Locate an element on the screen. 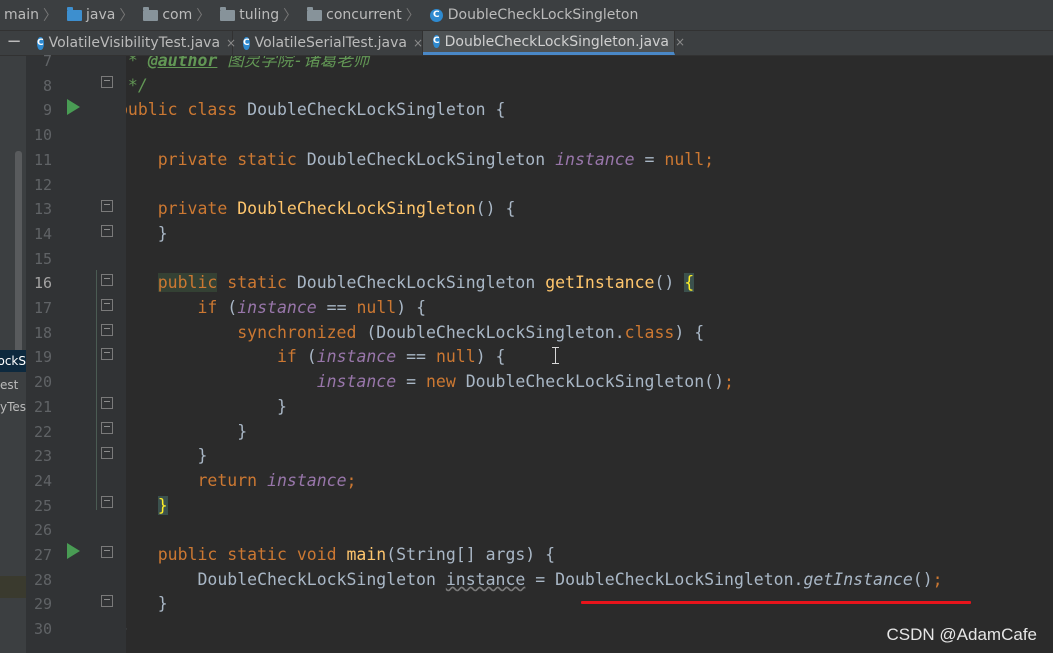 The height and width of the screenshot is (653, 1053). tab-double-check-lock-singleton: C DoubleCheckLockSingleton.java × is located at coordinates (554, 43).